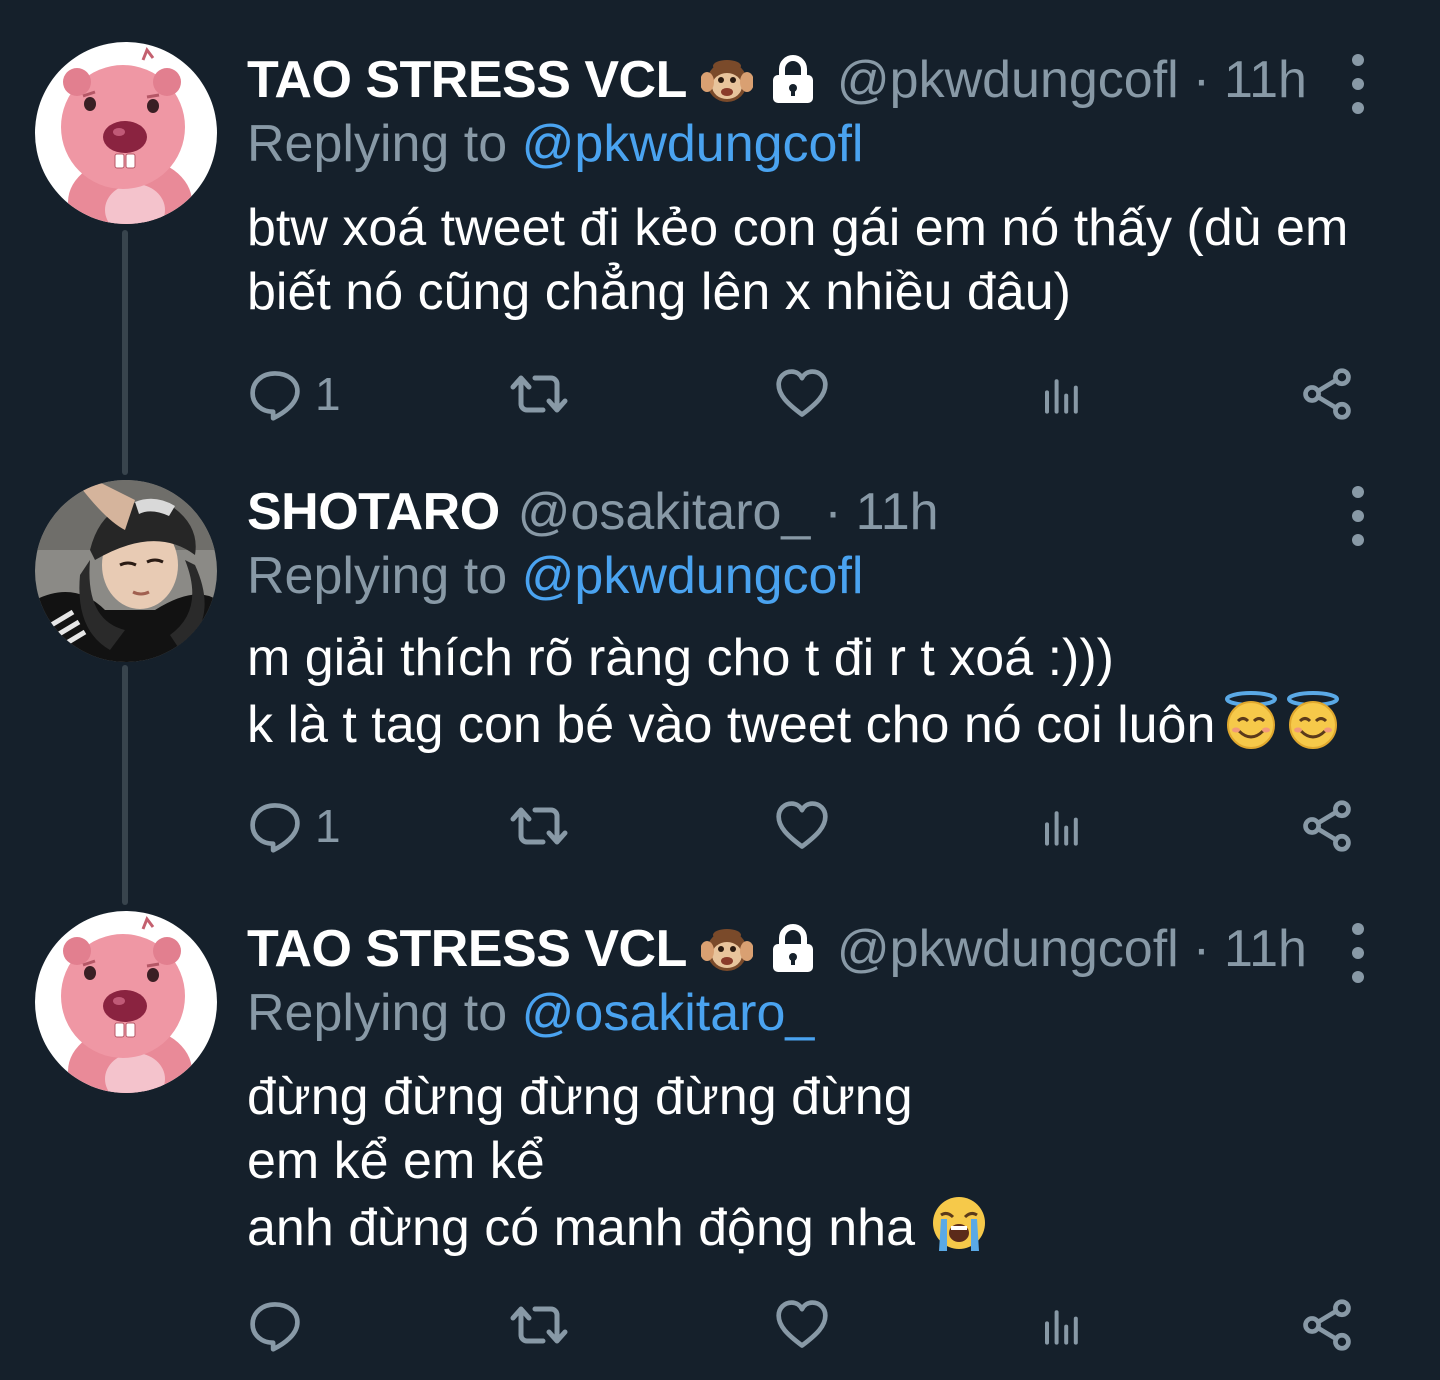 This screenshot has height=1380, width=1440. I want to click on tweet-actions, so click(807, 1325).